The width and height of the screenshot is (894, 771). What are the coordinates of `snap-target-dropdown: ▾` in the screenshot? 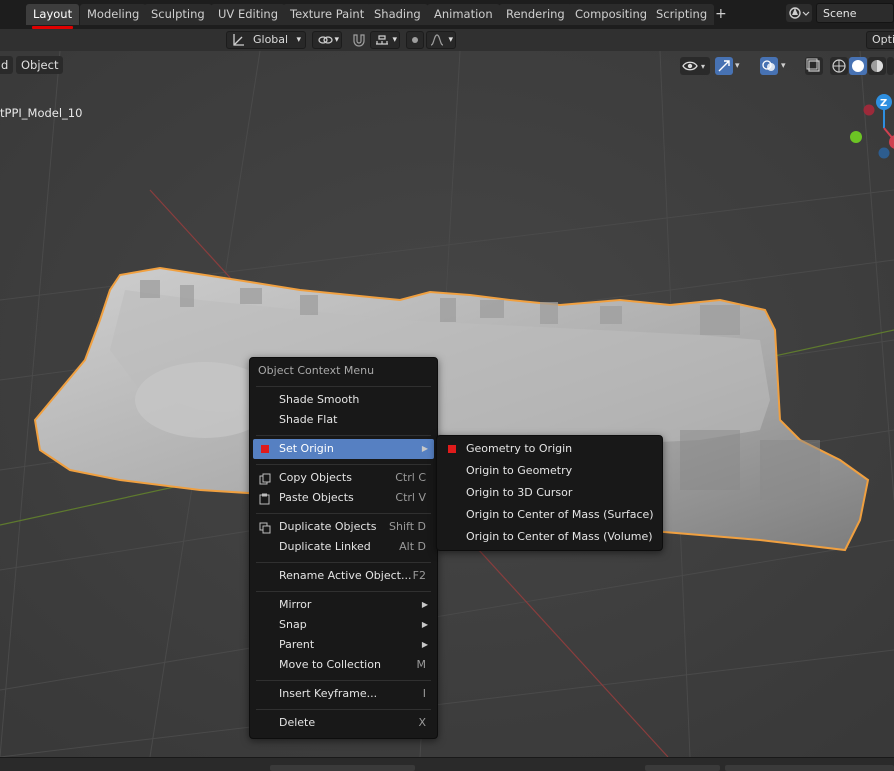 It's located at (385, 40).